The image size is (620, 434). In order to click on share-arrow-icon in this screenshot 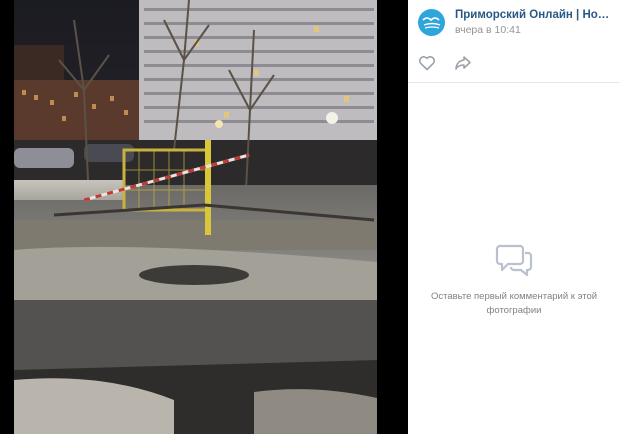, I will do `click(463, 63)`.